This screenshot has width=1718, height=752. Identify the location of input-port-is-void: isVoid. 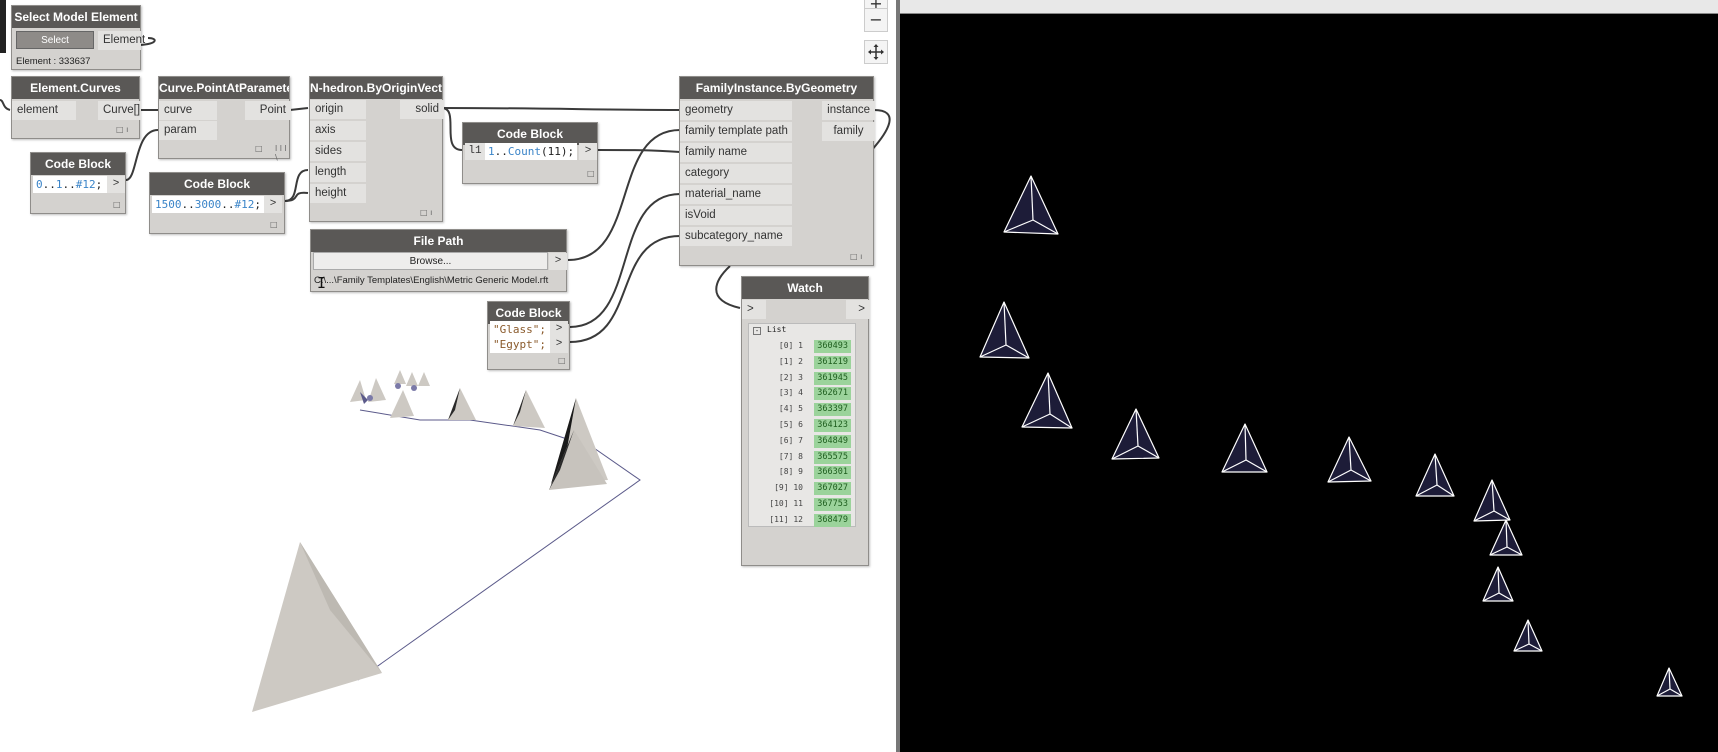
(736, 215).